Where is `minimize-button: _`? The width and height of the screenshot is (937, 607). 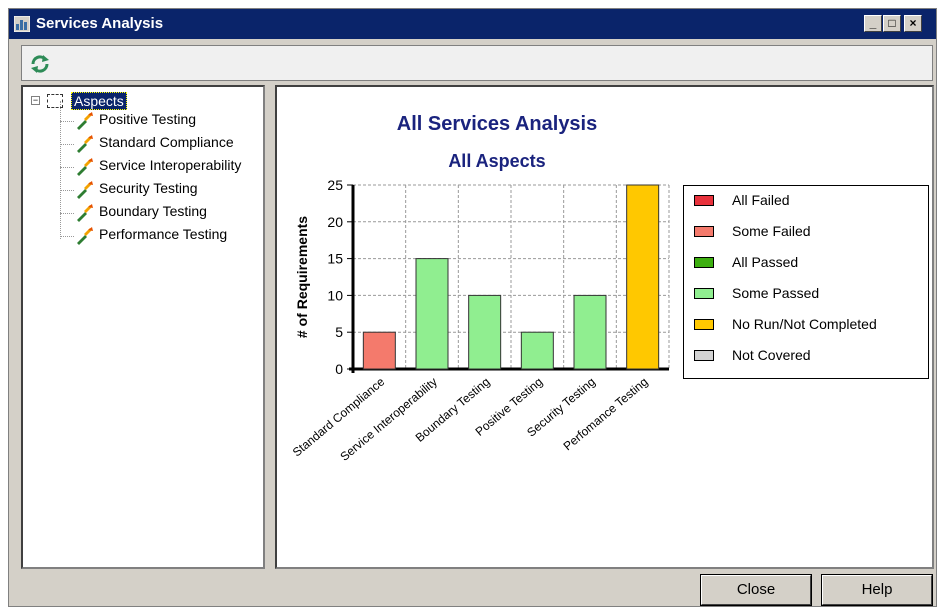
minimize-button: _ is located at coordinates (873, 23).